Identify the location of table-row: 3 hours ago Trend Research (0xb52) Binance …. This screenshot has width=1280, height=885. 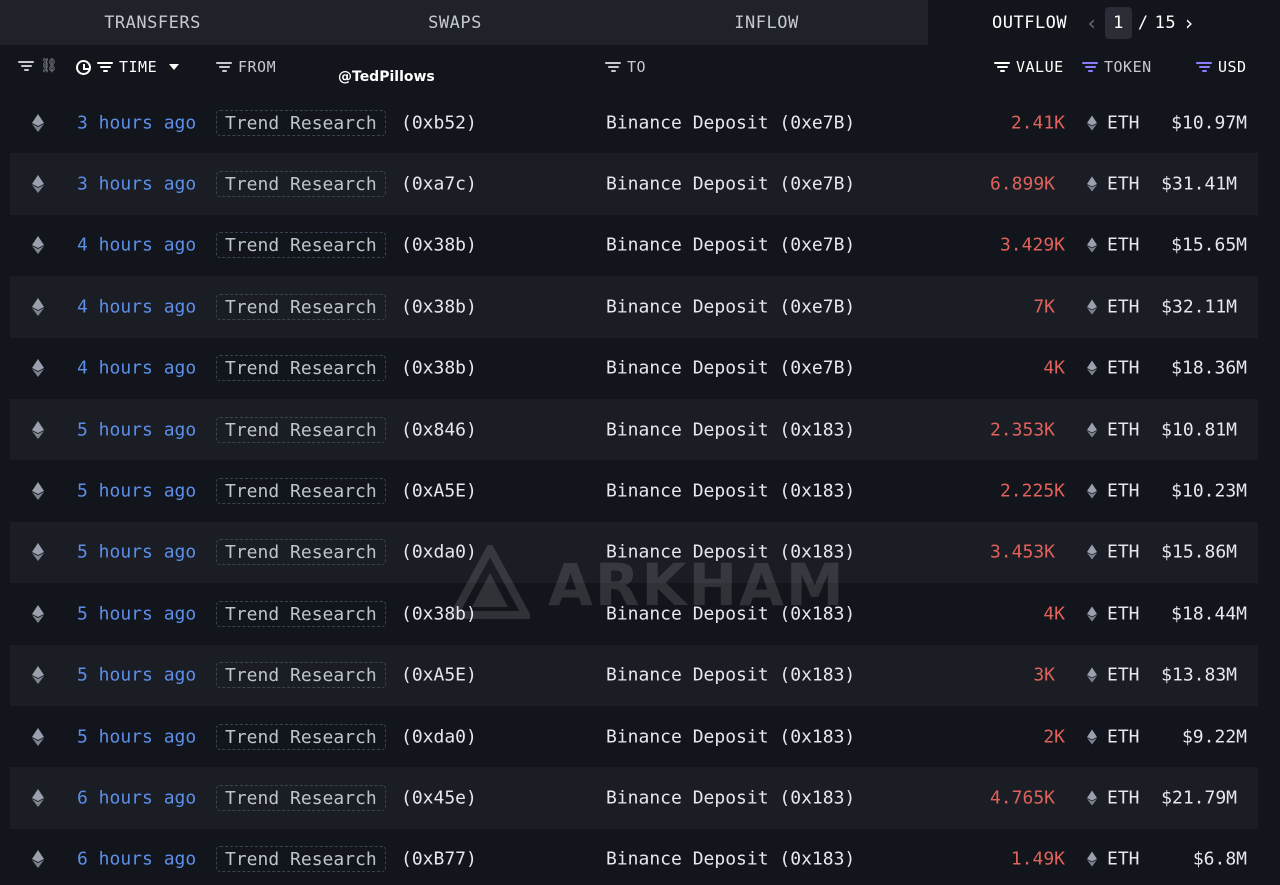
(640, 122).